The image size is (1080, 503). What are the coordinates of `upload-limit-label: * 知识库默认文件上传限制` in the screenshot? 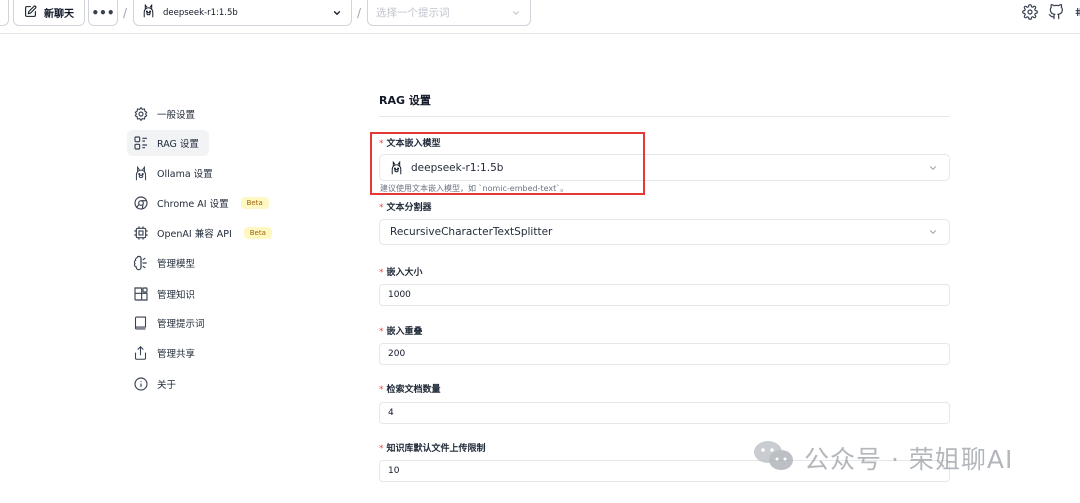 It's located at (432, 447).